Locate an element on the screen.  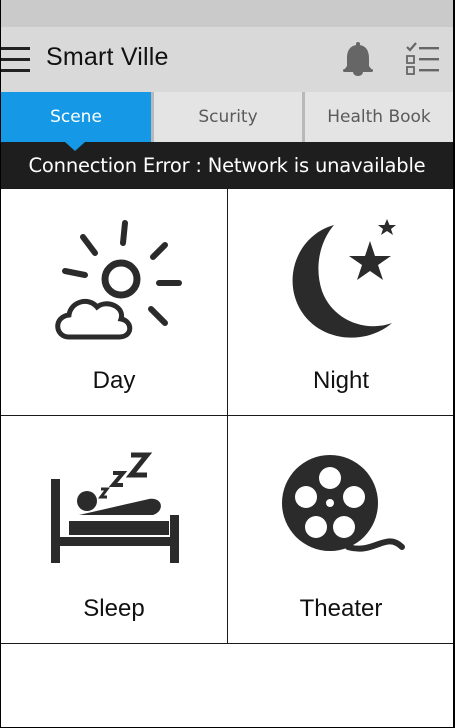
tab-bar: Scene Scurity Health Book is located at coordinates (227, 117).